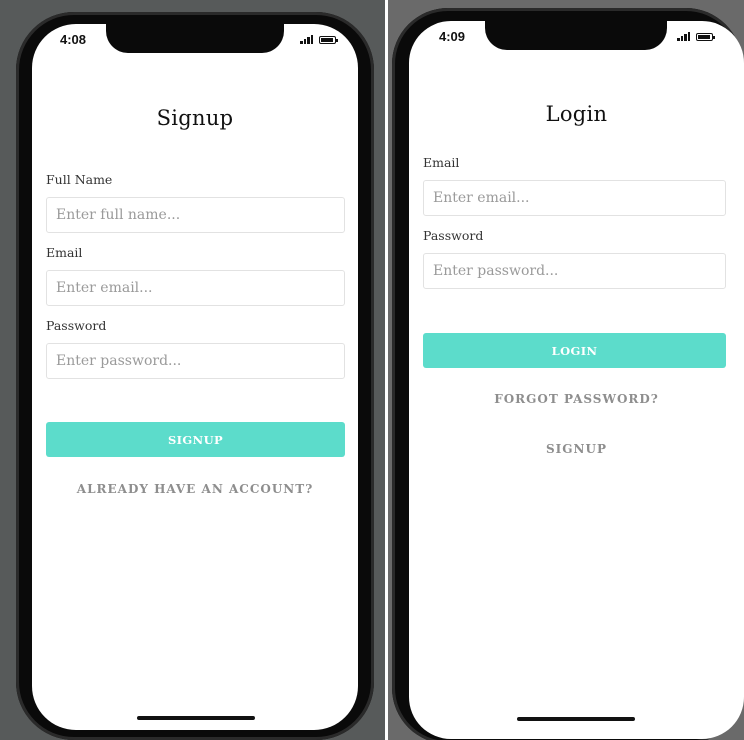 This screenshot has height=740, width=744. What do you see at coordinates (452, 36) in the screenshot?
I see `status-time: 4:09` at bounding box center [452, 36].